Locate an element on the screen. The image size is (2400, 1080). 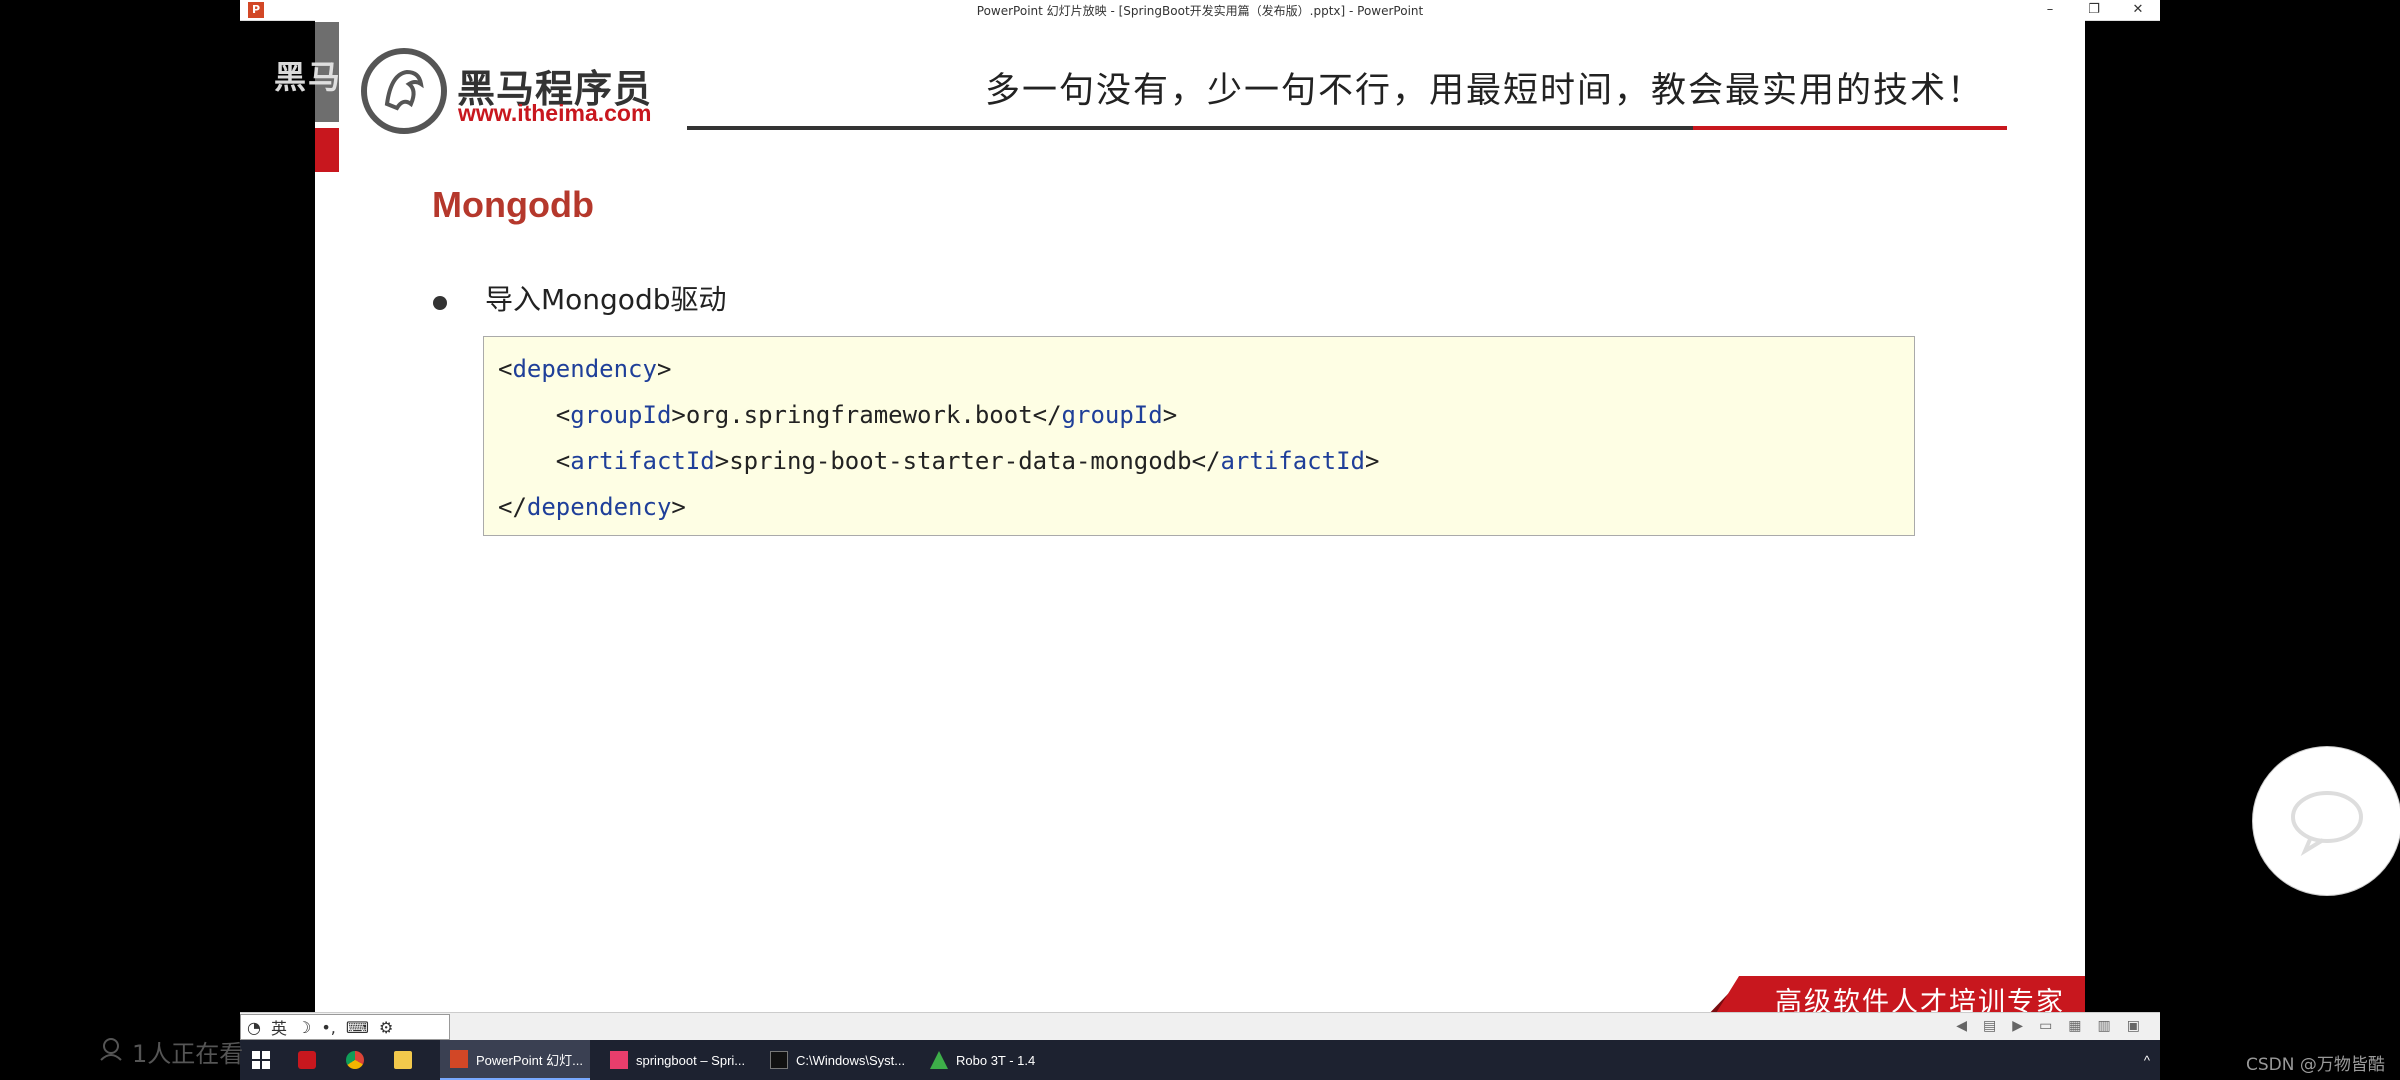
cmd-icon is located at coordinates (779, 1060).